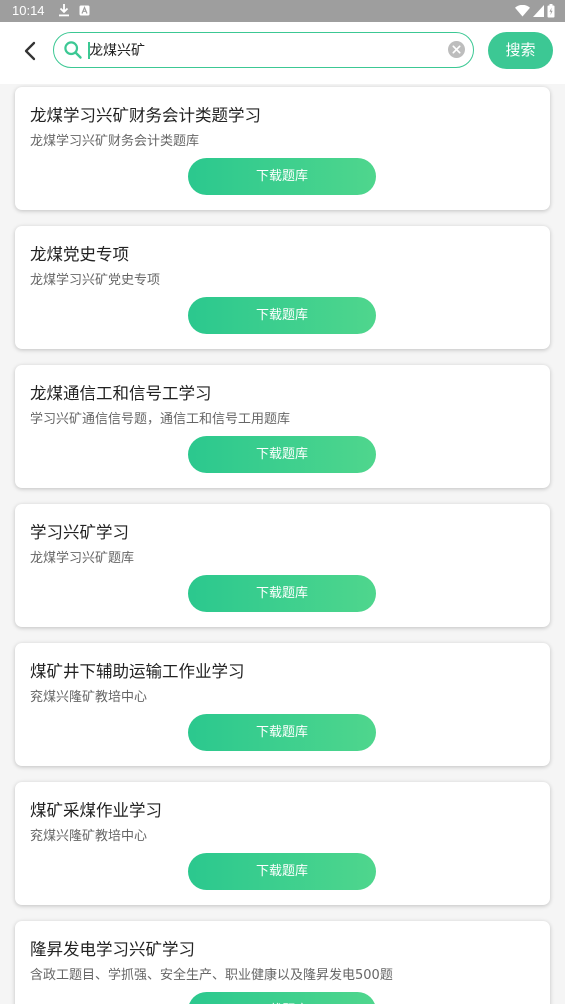 Image resolution: width=565 pixels, height=1004 pixels. Describe the element at coordinates (115, 141) in the screenshot. I see `result-subtitle: 龙煤学习兴矿财务会计类题库` at that location.